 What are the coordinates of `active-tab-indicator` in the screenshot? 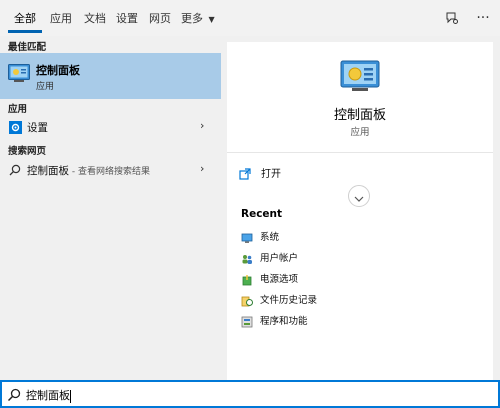 It's located at (25, 31).